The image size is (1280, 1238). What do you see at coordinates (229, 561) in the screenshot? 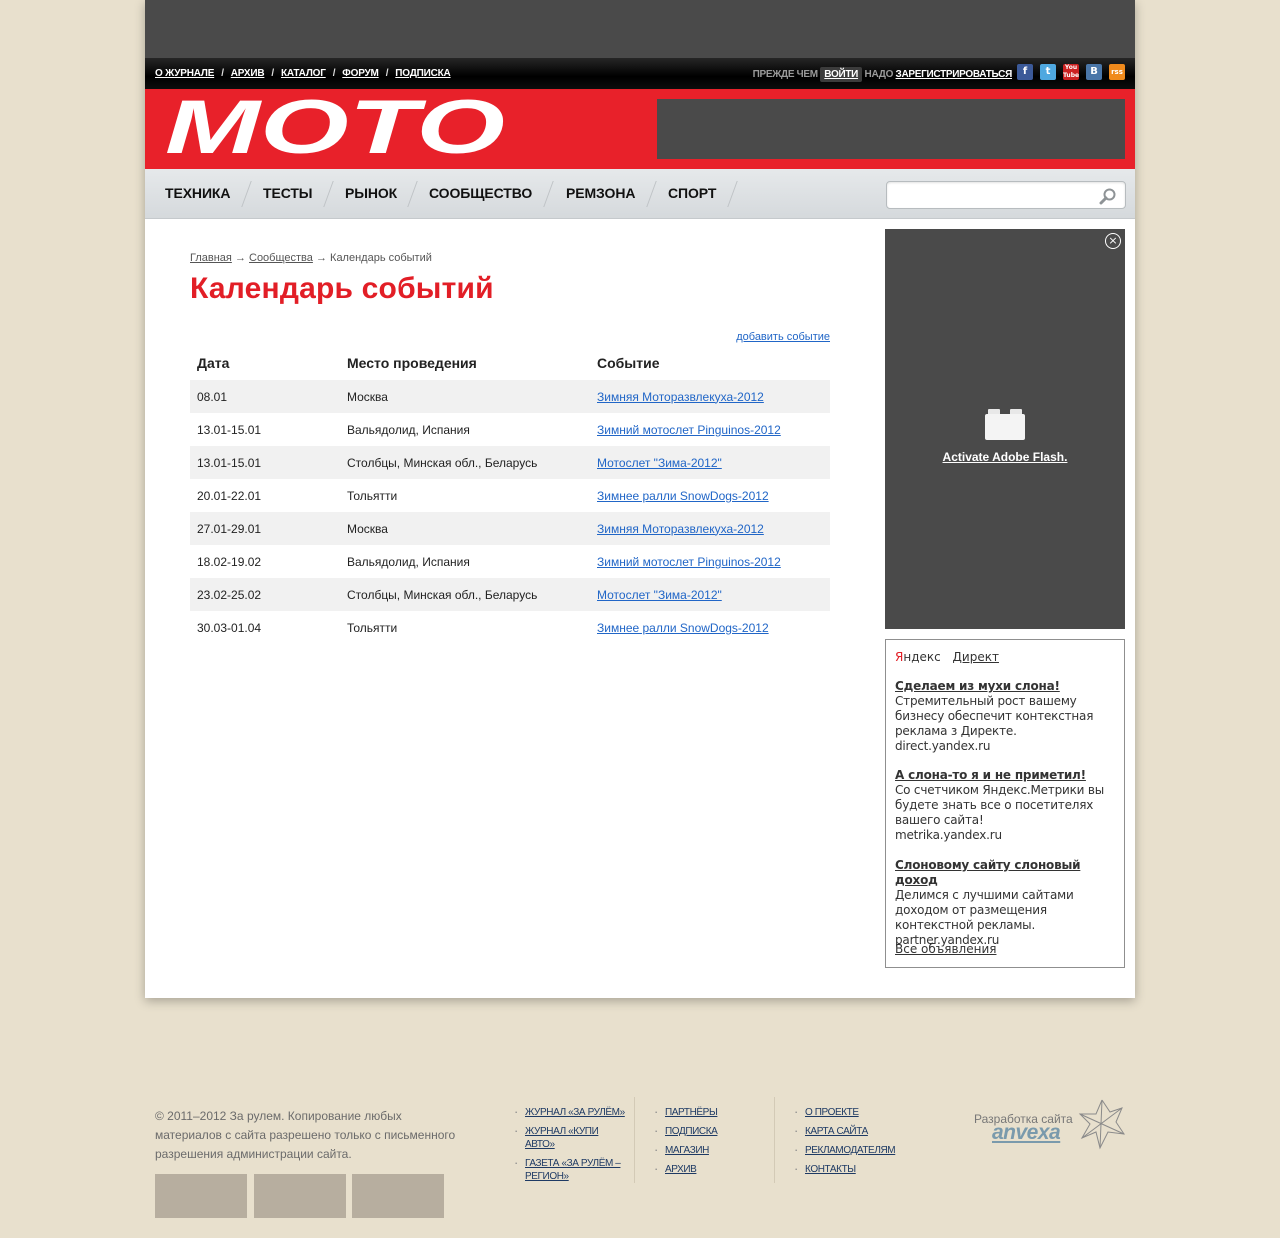
I see `event-date: 18.02-19.02` at bounding box center [229, 561].